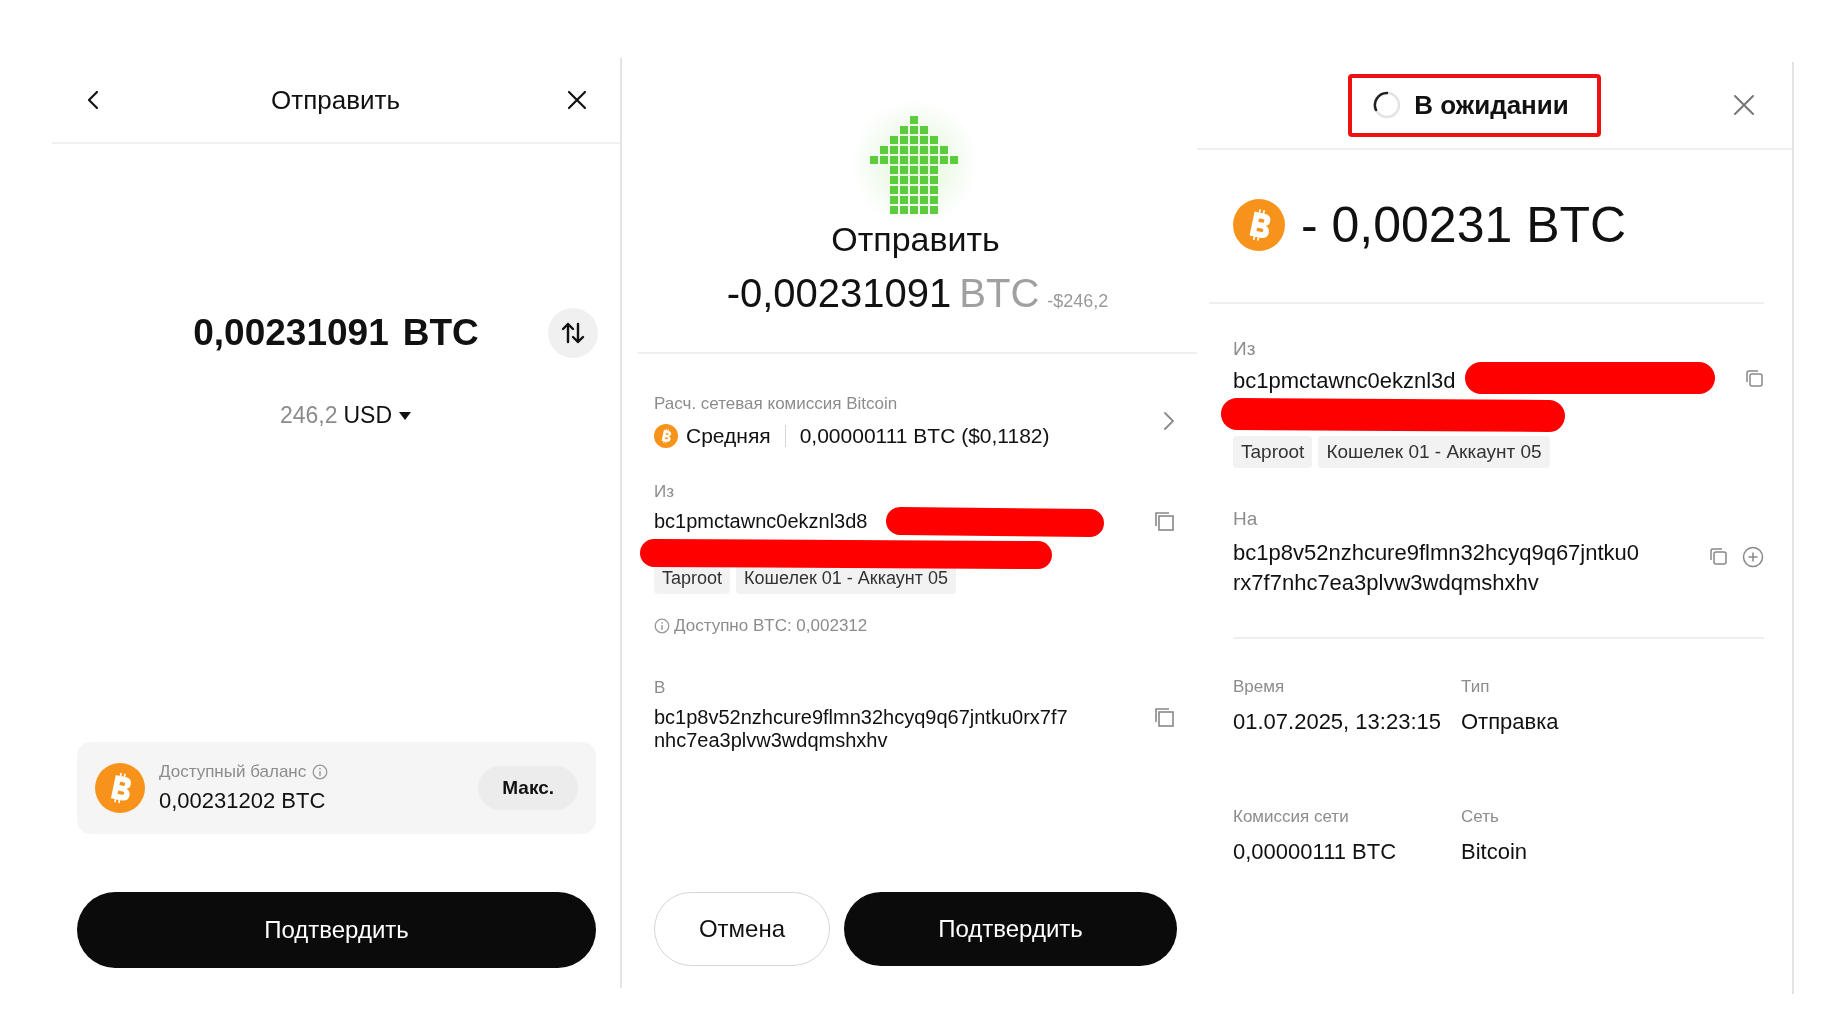  What do you see at coordinates (915, 239) in the screenshot?
I see `review-title: Отправить` at bounding box center [915, 239].